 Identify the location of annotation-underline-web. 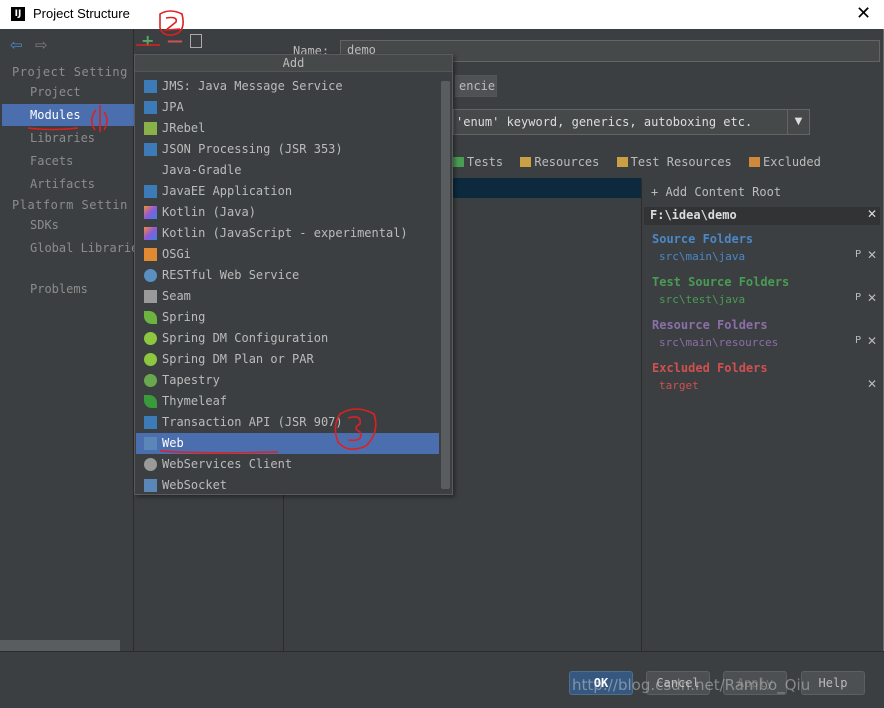
(219, 452).